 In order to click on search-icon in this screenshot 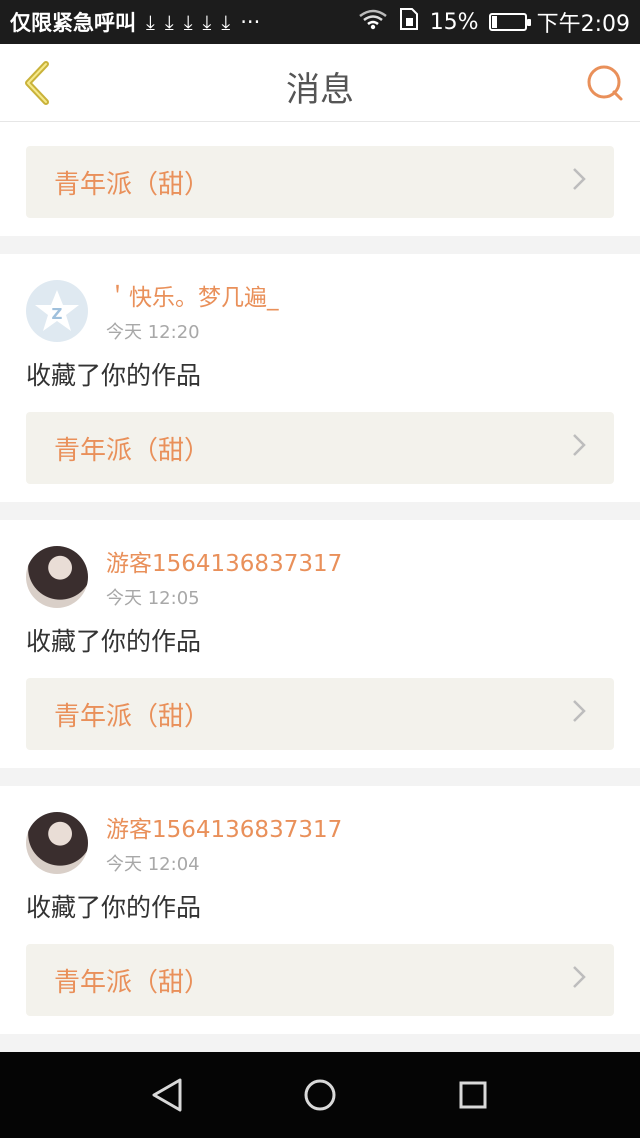, I will do `click(605, 83)`.